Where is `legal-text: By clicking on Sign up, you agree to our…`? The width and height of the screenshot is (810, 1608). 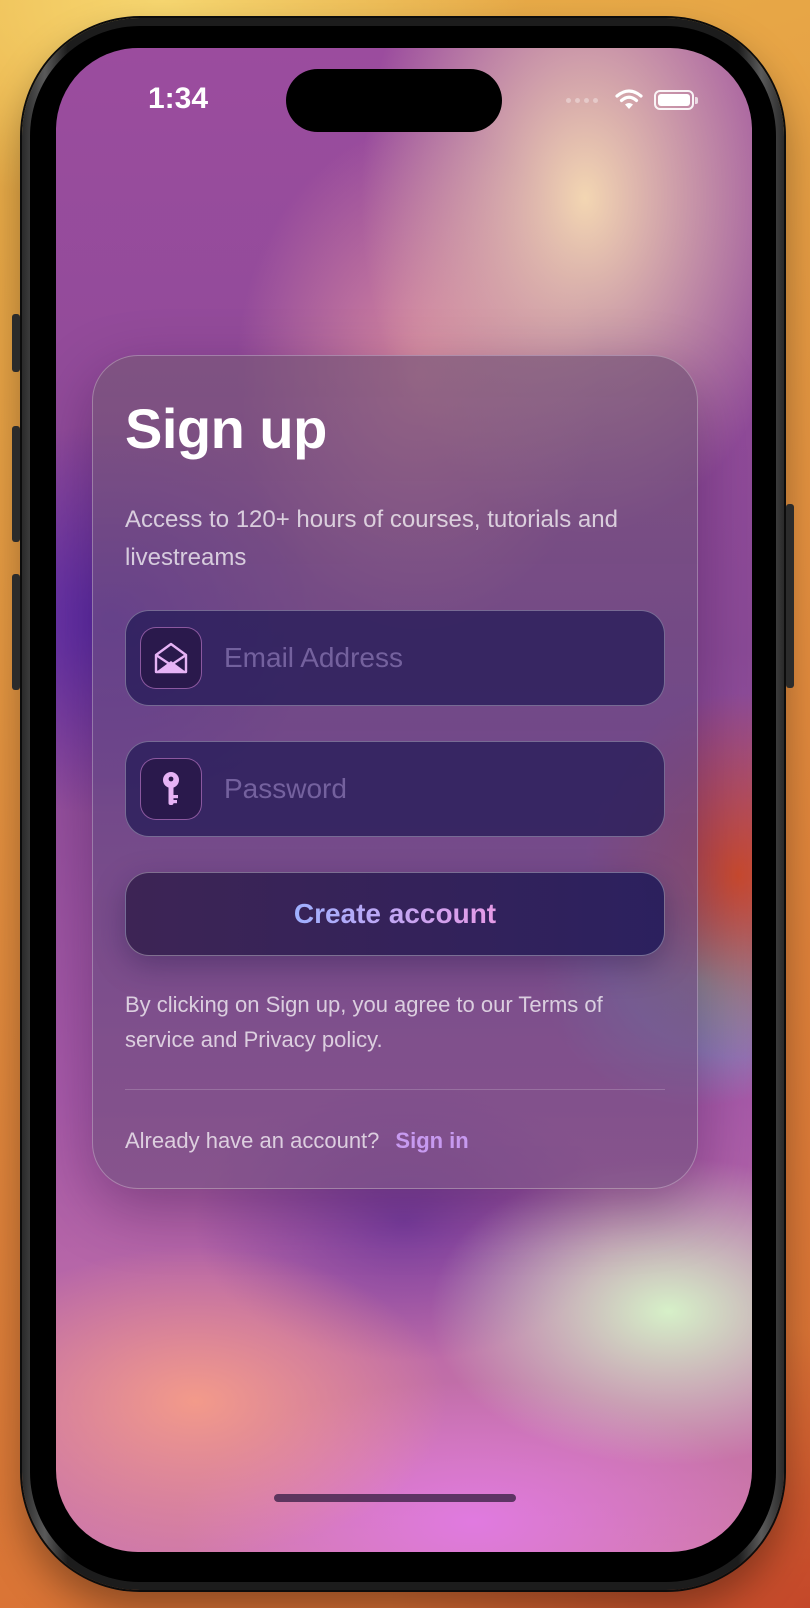
legal-text: By clicking on Sign up, you agree to our… is located at coordinates (364, 1022).